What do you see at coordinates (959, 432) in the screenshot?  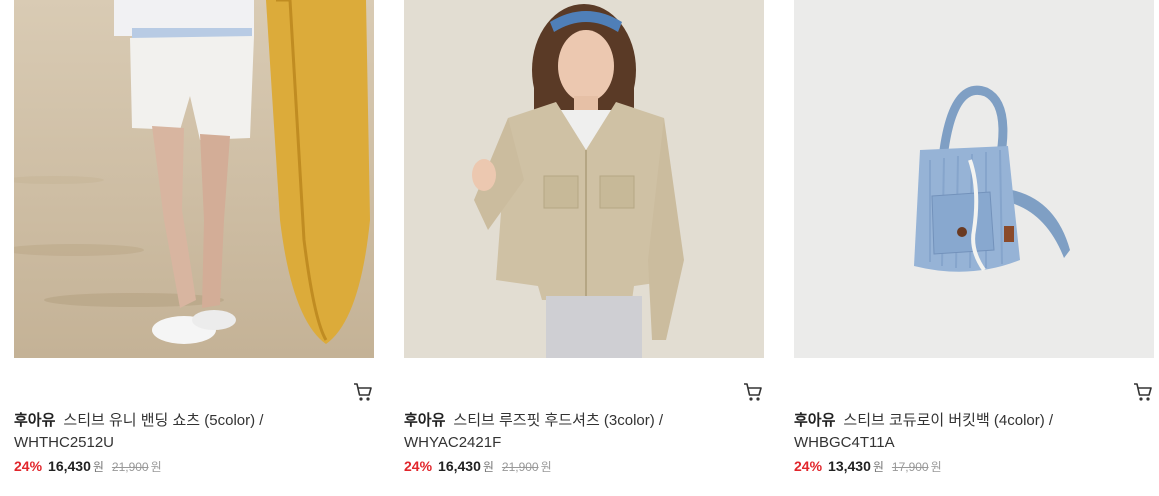 I see `product-name: 후아유 스티브 코듀로이 버킷백 (4color) / WHBGC4T11A` at bounding box center [959, 432].